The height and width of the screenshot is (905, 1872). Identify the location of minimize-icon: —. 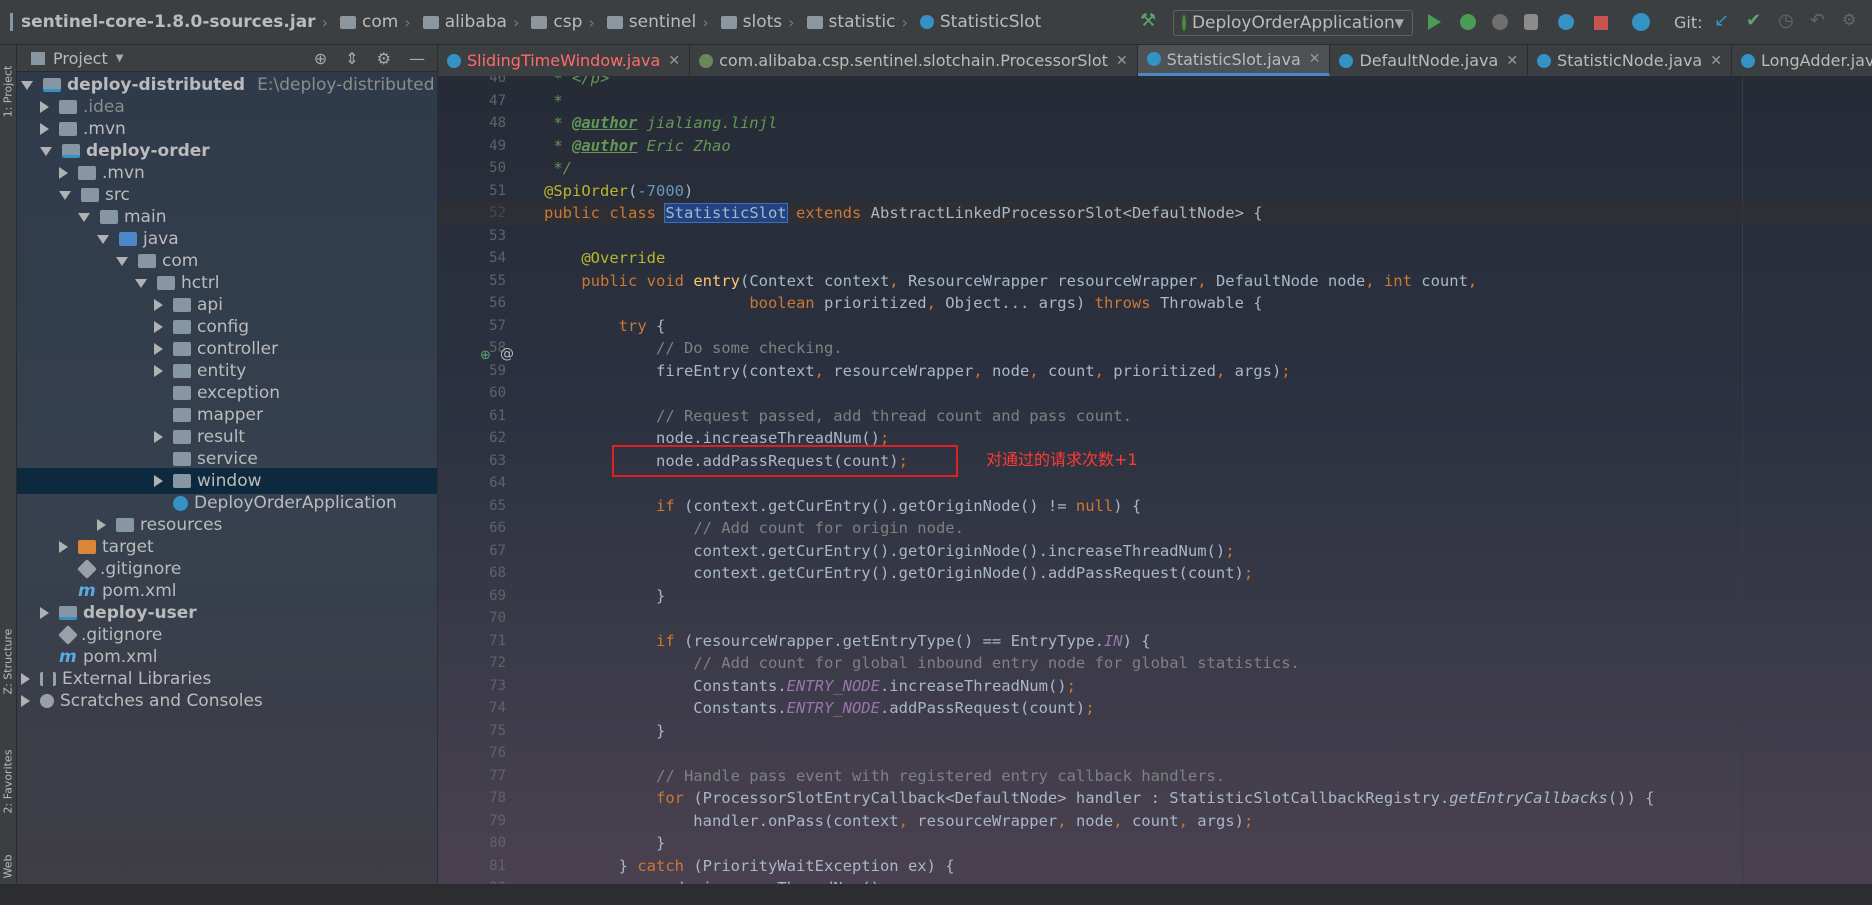
(417, 58).